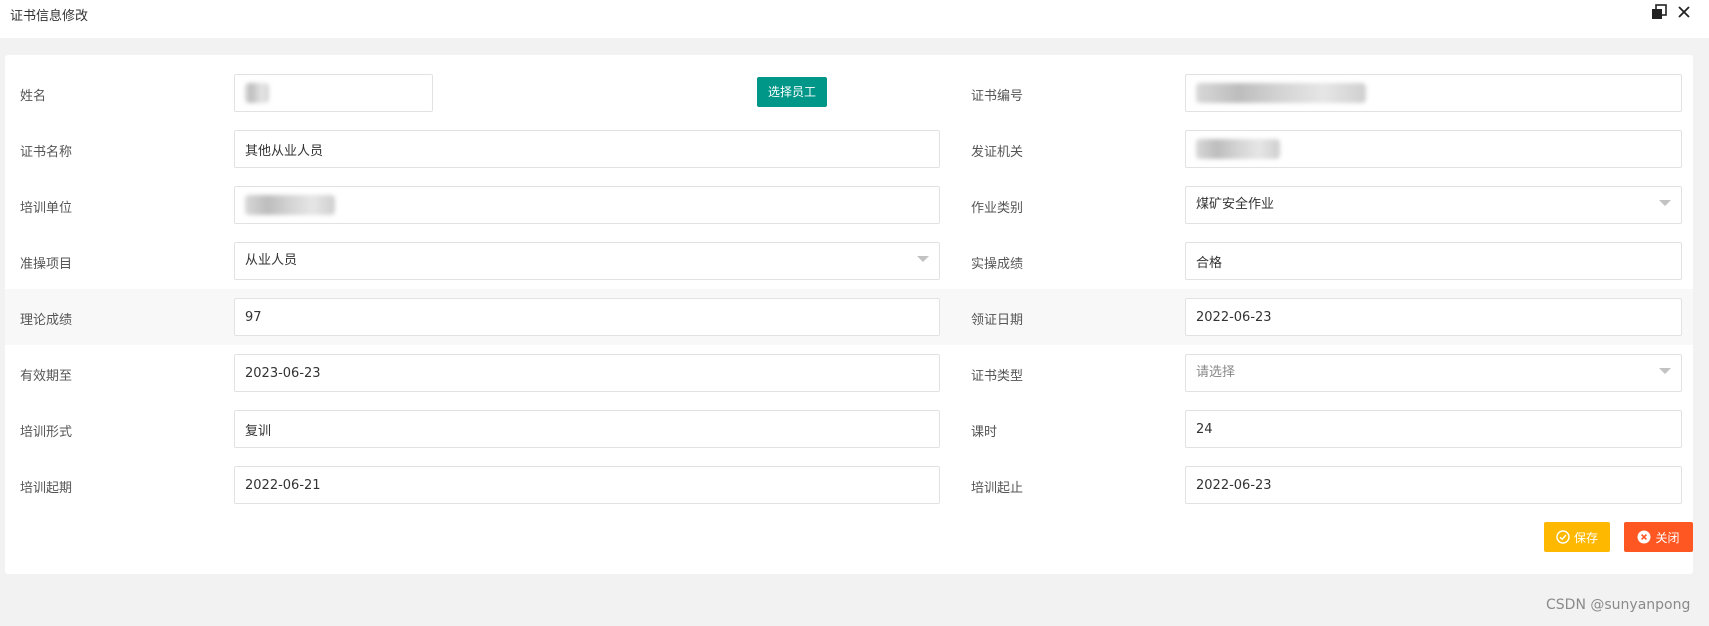  I want to click on form-row: 培训单位 作业类别 煤矿安全作业, so click(849, 205).